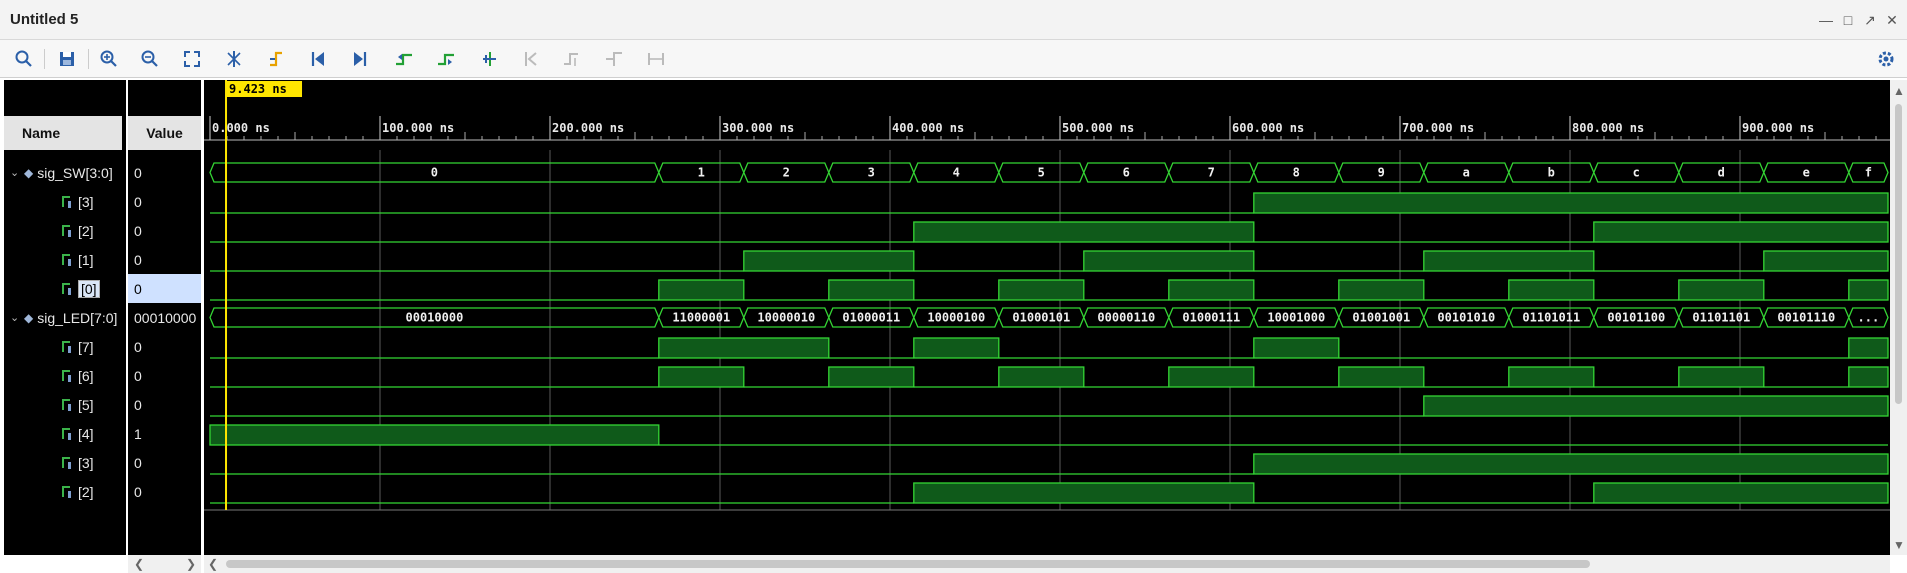  Describe the element at coordinates (241, 128) in the screenshot. I see `ruler-tick-label: 0.000 ns` at that location.